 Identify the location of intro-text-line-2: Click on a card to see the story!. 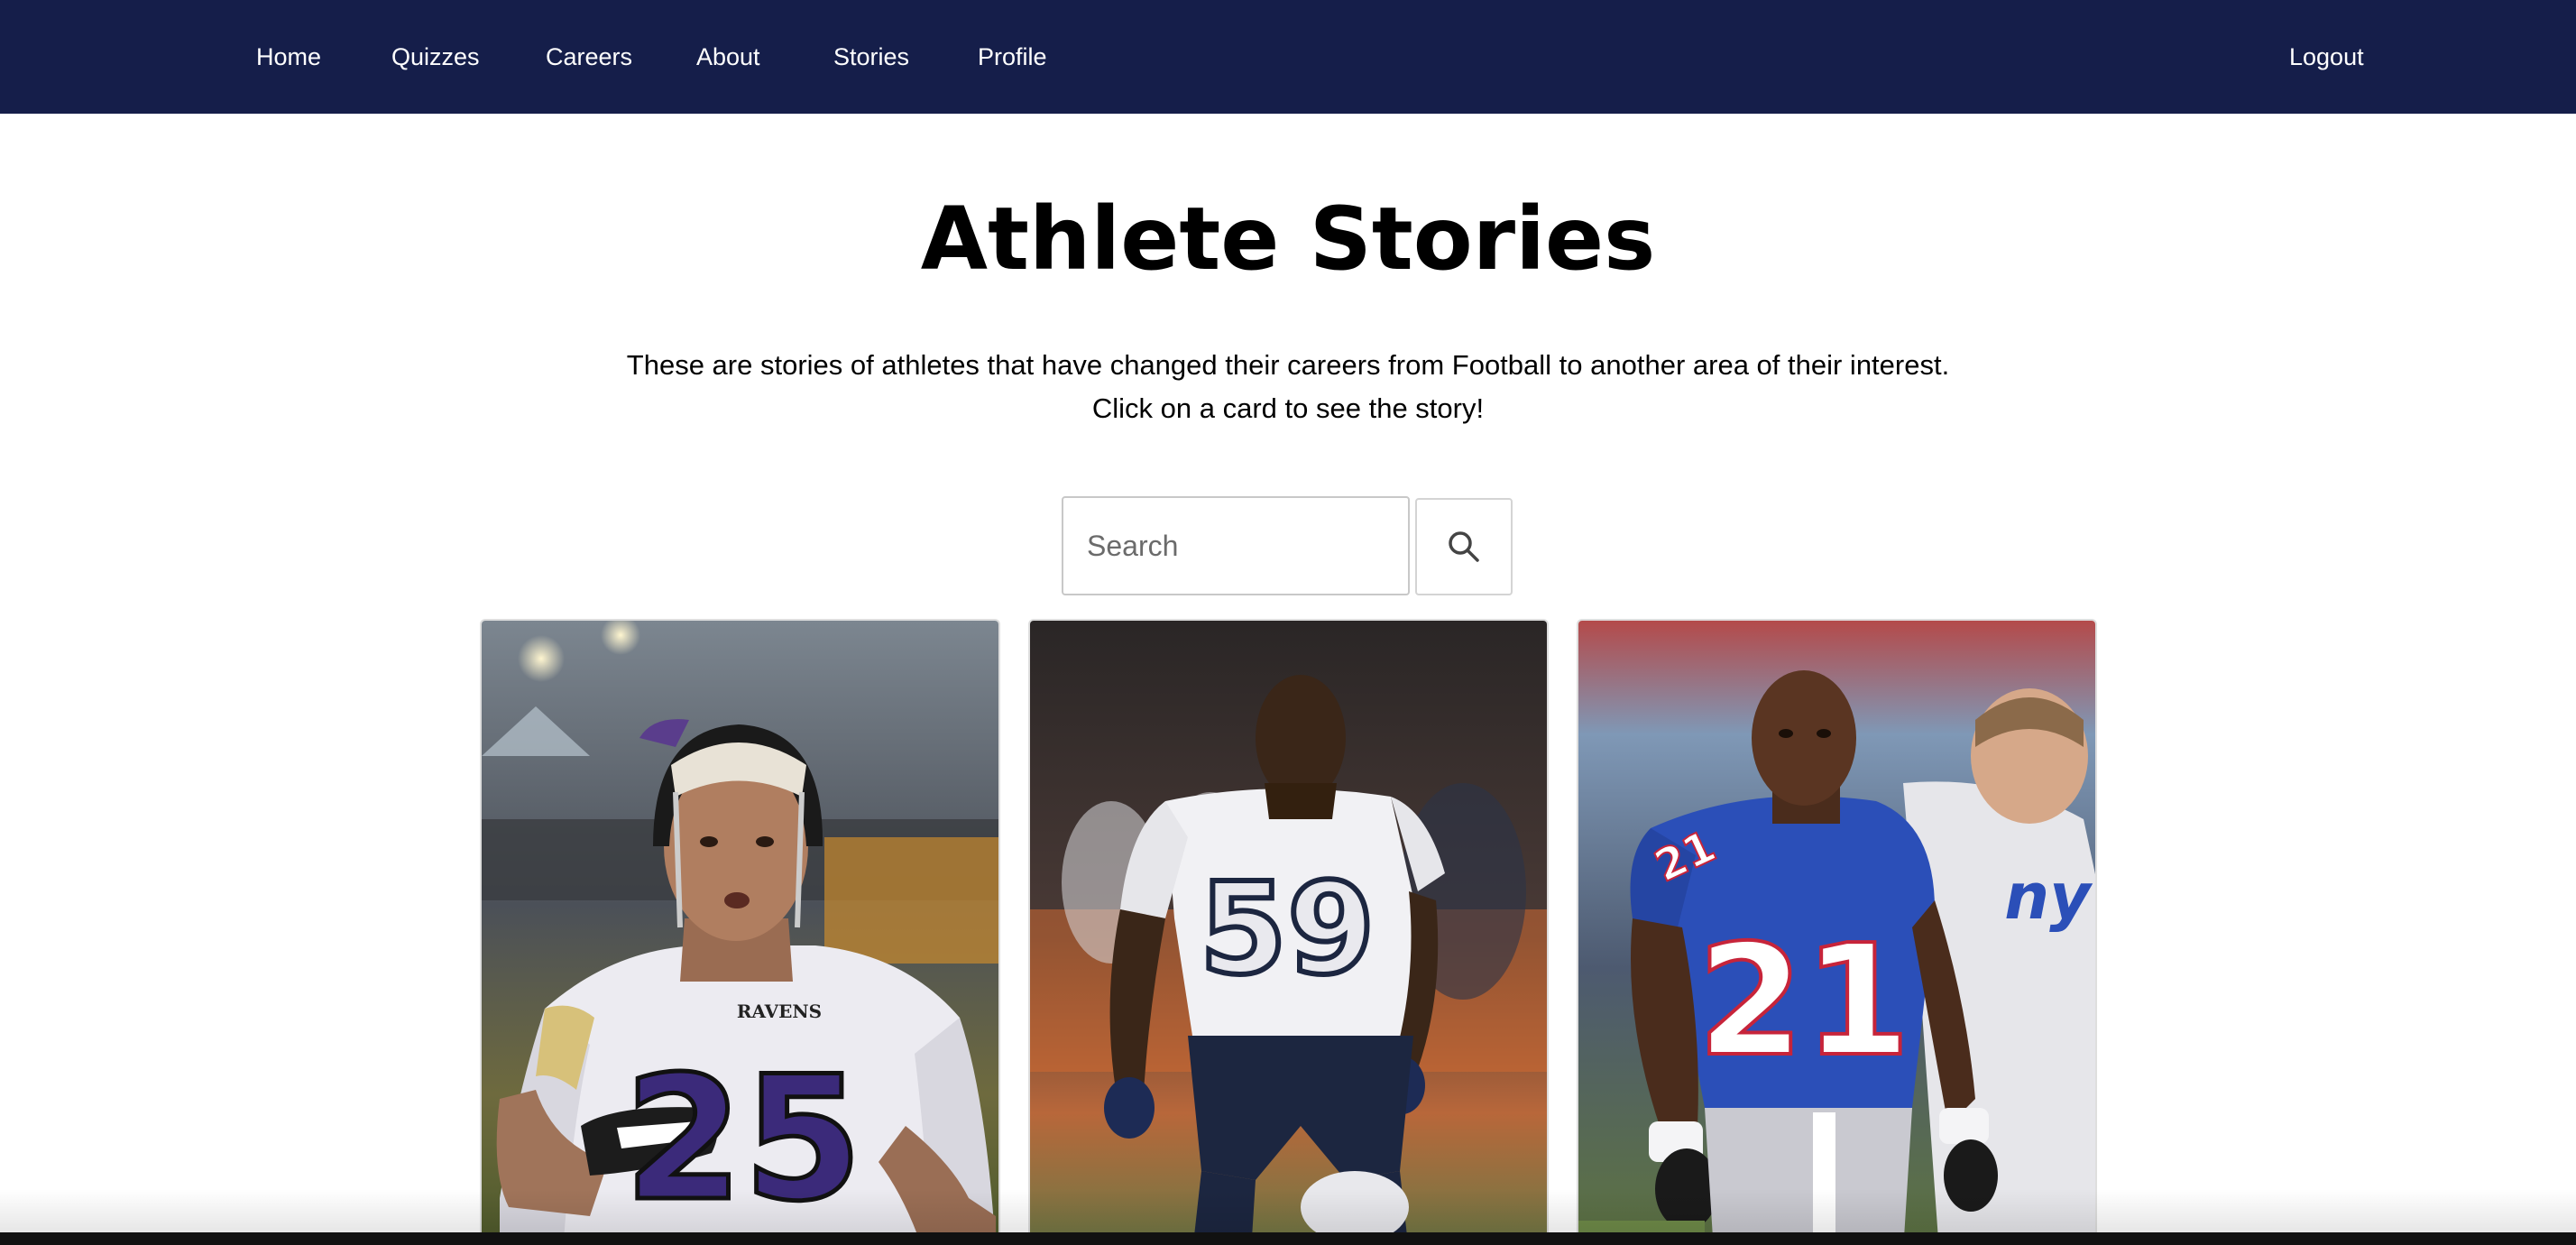
(1288, 408).